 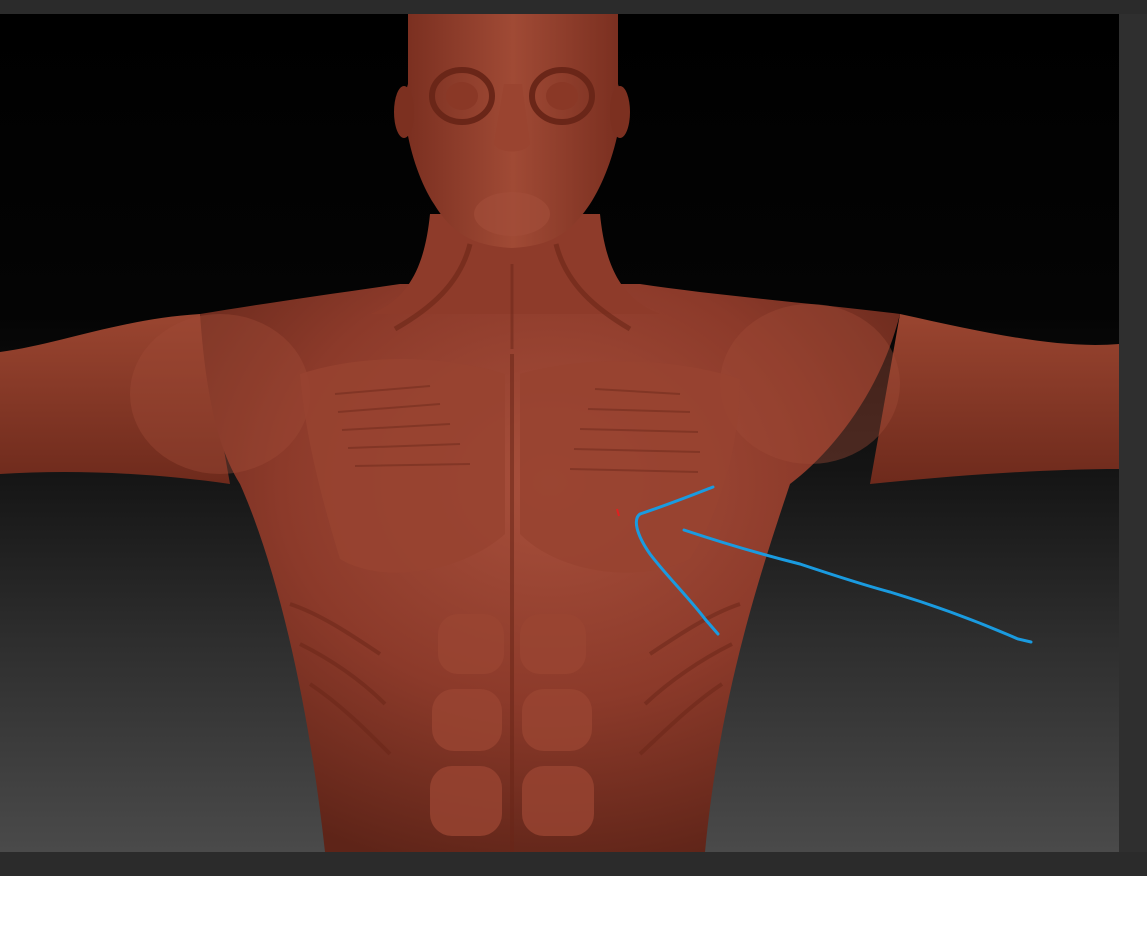 I want to click on bottom-bar, so click(x=573, y=864).